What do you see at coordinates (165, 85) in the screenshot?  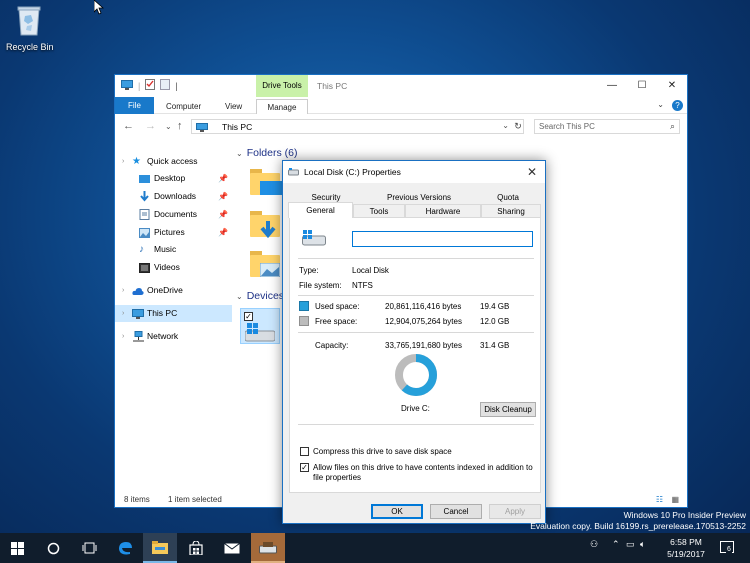 I see `new-folder-icon` at bounding box center [165, 85].